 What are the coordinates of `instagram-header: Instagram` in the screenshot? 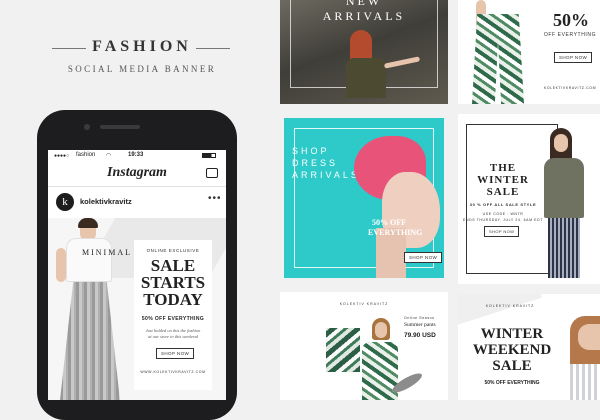 It's located at (137, 174).